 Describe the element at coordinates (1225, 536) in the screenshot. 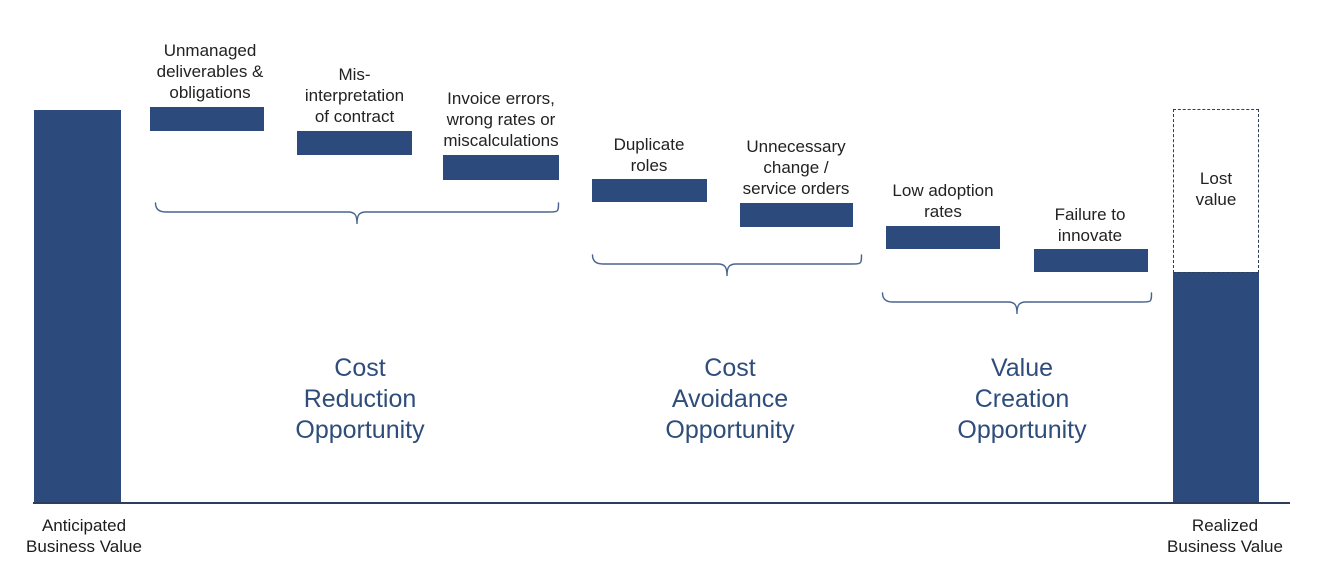

I see `realized-label: Realized Business Value` at that location.